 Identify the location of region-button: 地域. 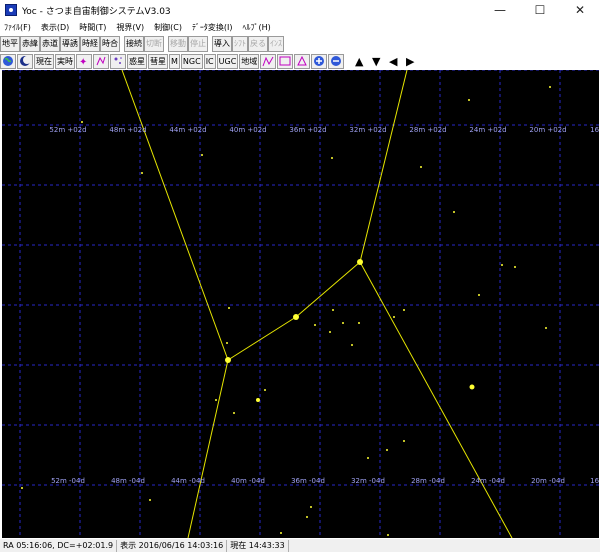
(249, 61).